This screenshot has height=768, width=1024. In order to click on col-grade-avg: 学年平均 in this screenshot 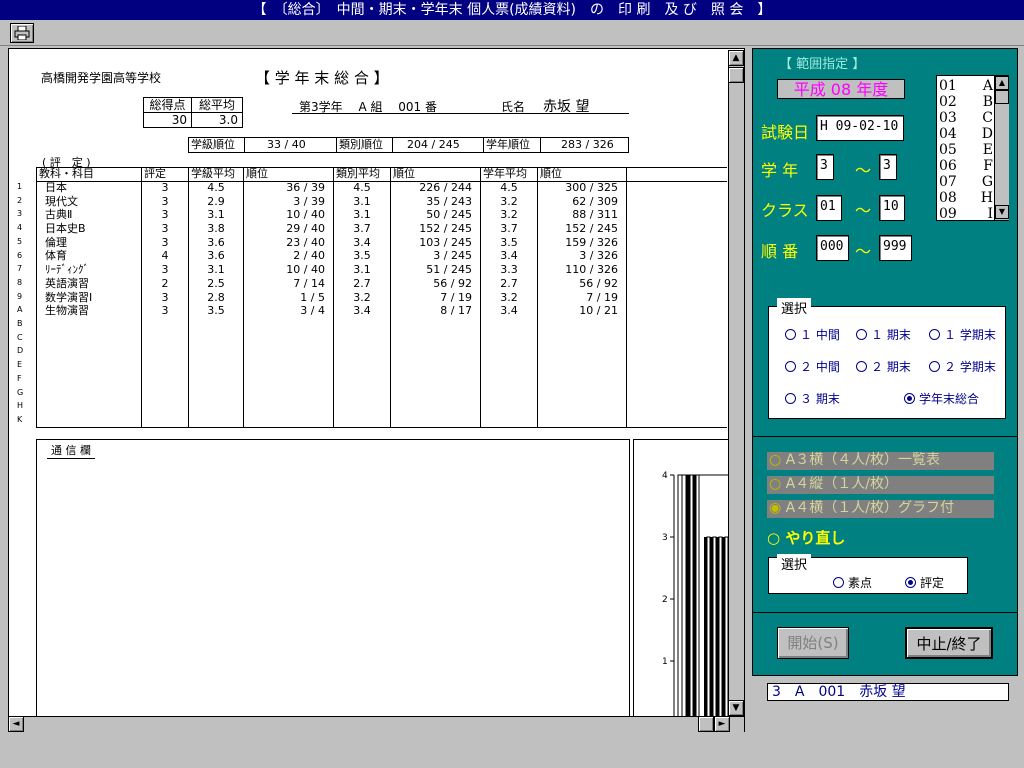, I will do `click(509, 174)`.